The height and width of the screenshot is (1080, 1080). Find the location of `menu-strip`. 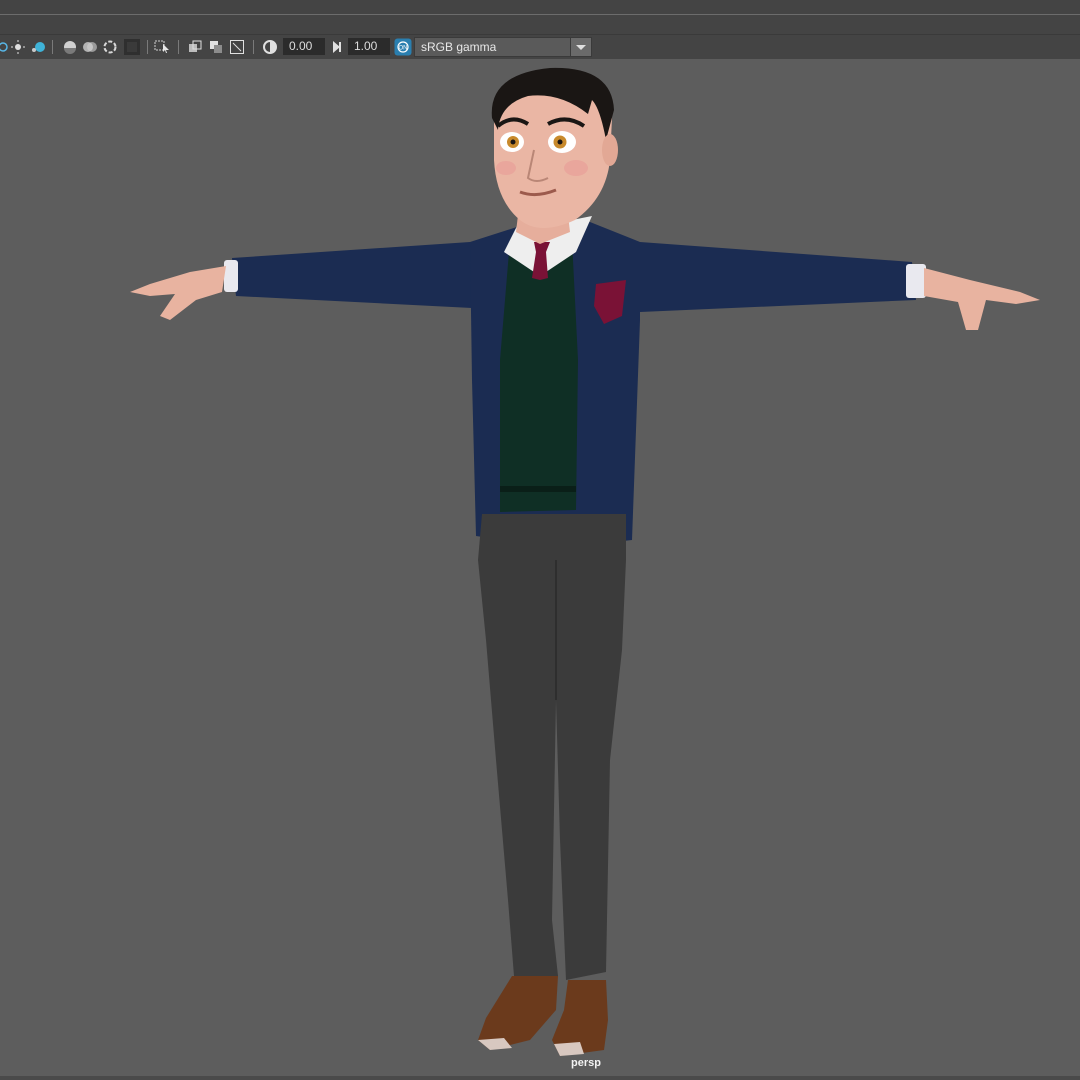

menu-strip is located at coordinates (540, 17).